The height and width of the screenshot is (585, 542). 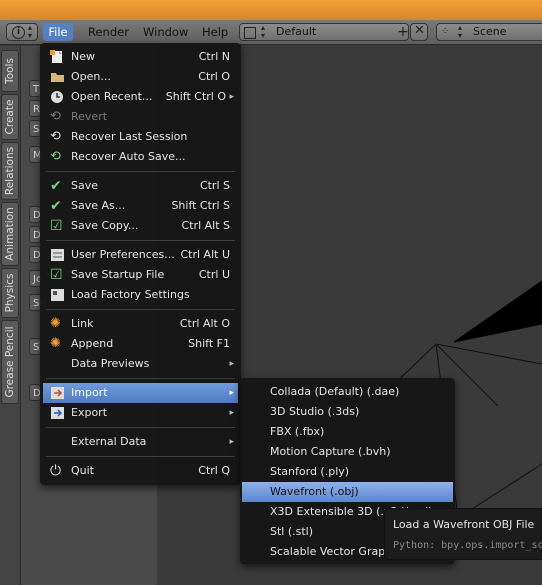 What do you see at coordinates (250, 33) in the screenshot?
I see `layout-icon` at bounding box center [250, 33].